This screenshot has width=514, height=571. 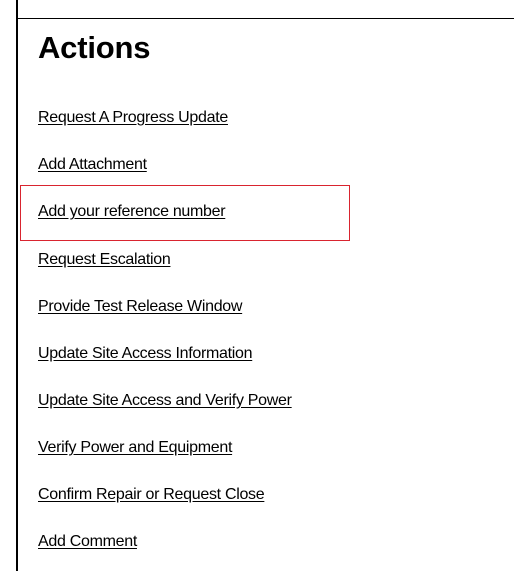 I want to click on action-link-verify-power-equipment: Verify Power and Equipment, so click(x=135, y=448).